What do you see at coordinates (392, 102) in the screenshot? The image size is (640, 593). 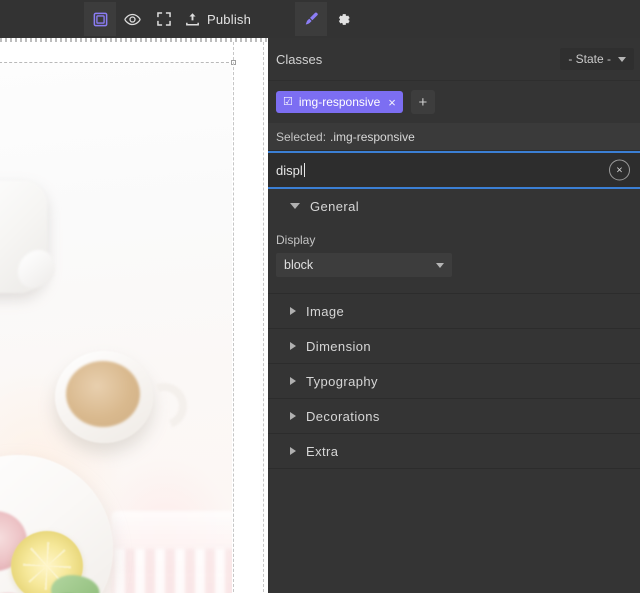 I see `close-icon: ×` at bounding box center [392, 102].